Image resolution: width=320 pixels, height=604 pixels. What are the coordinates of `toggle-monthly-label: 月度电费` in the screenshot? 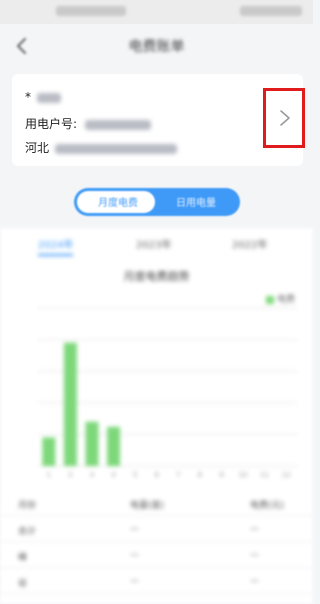 It's located at (118, 201).